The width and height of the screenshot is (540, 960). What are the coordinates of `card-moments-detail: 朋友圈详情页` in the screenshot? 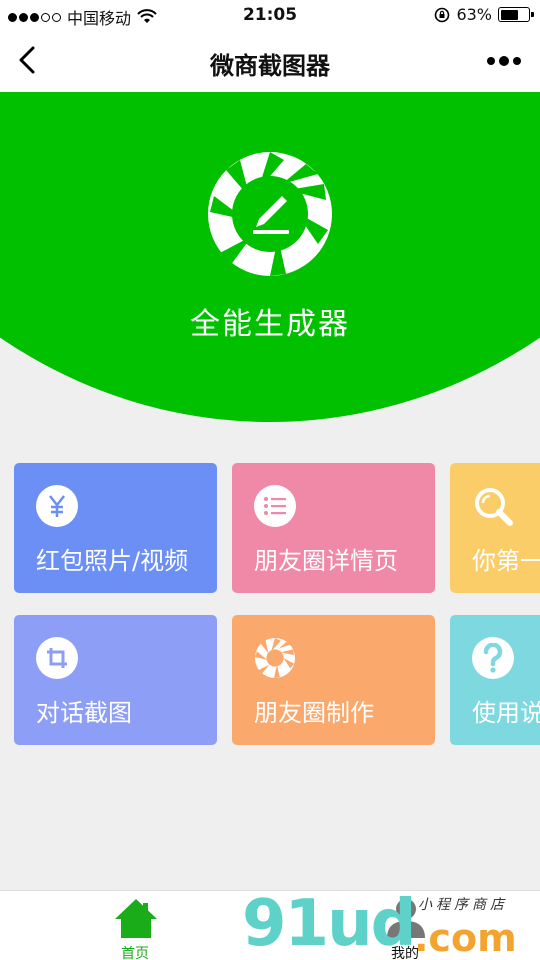 It's located at (333, 528).